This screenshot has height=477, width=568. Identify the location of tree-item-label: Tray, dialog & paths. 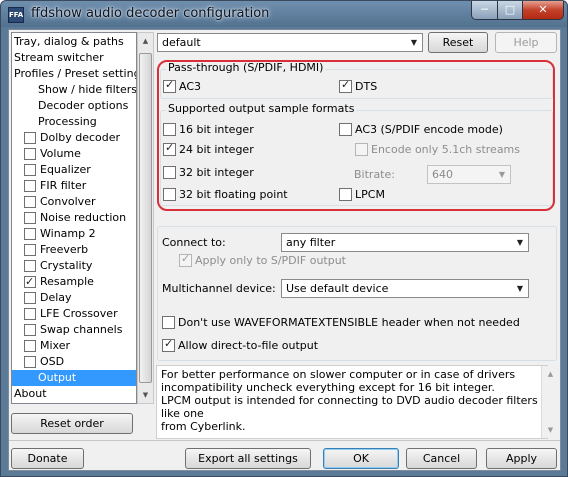
(69, 41).